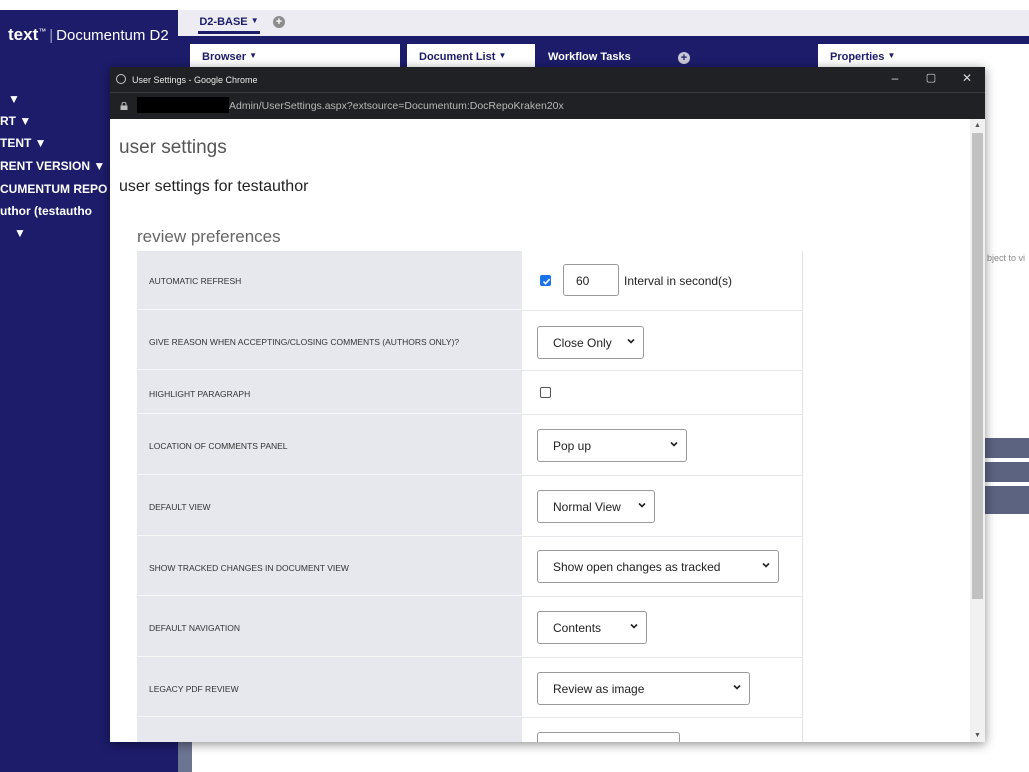  I want to click on setting-label: DEFAULT NAVIGATION, so click(194, 628).